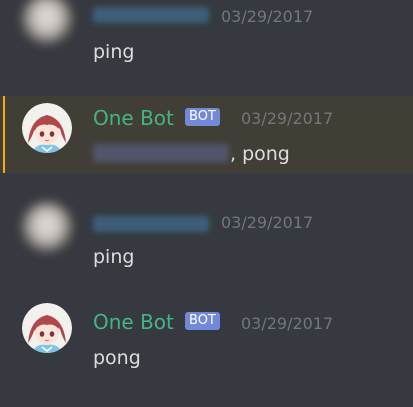 Image resolution: width=413 pixels, height=407 pixels. What do you see at coordinates (161, 153) in the screenshot?
I see `user-mention-redacted` at bounding box center [161, 153].